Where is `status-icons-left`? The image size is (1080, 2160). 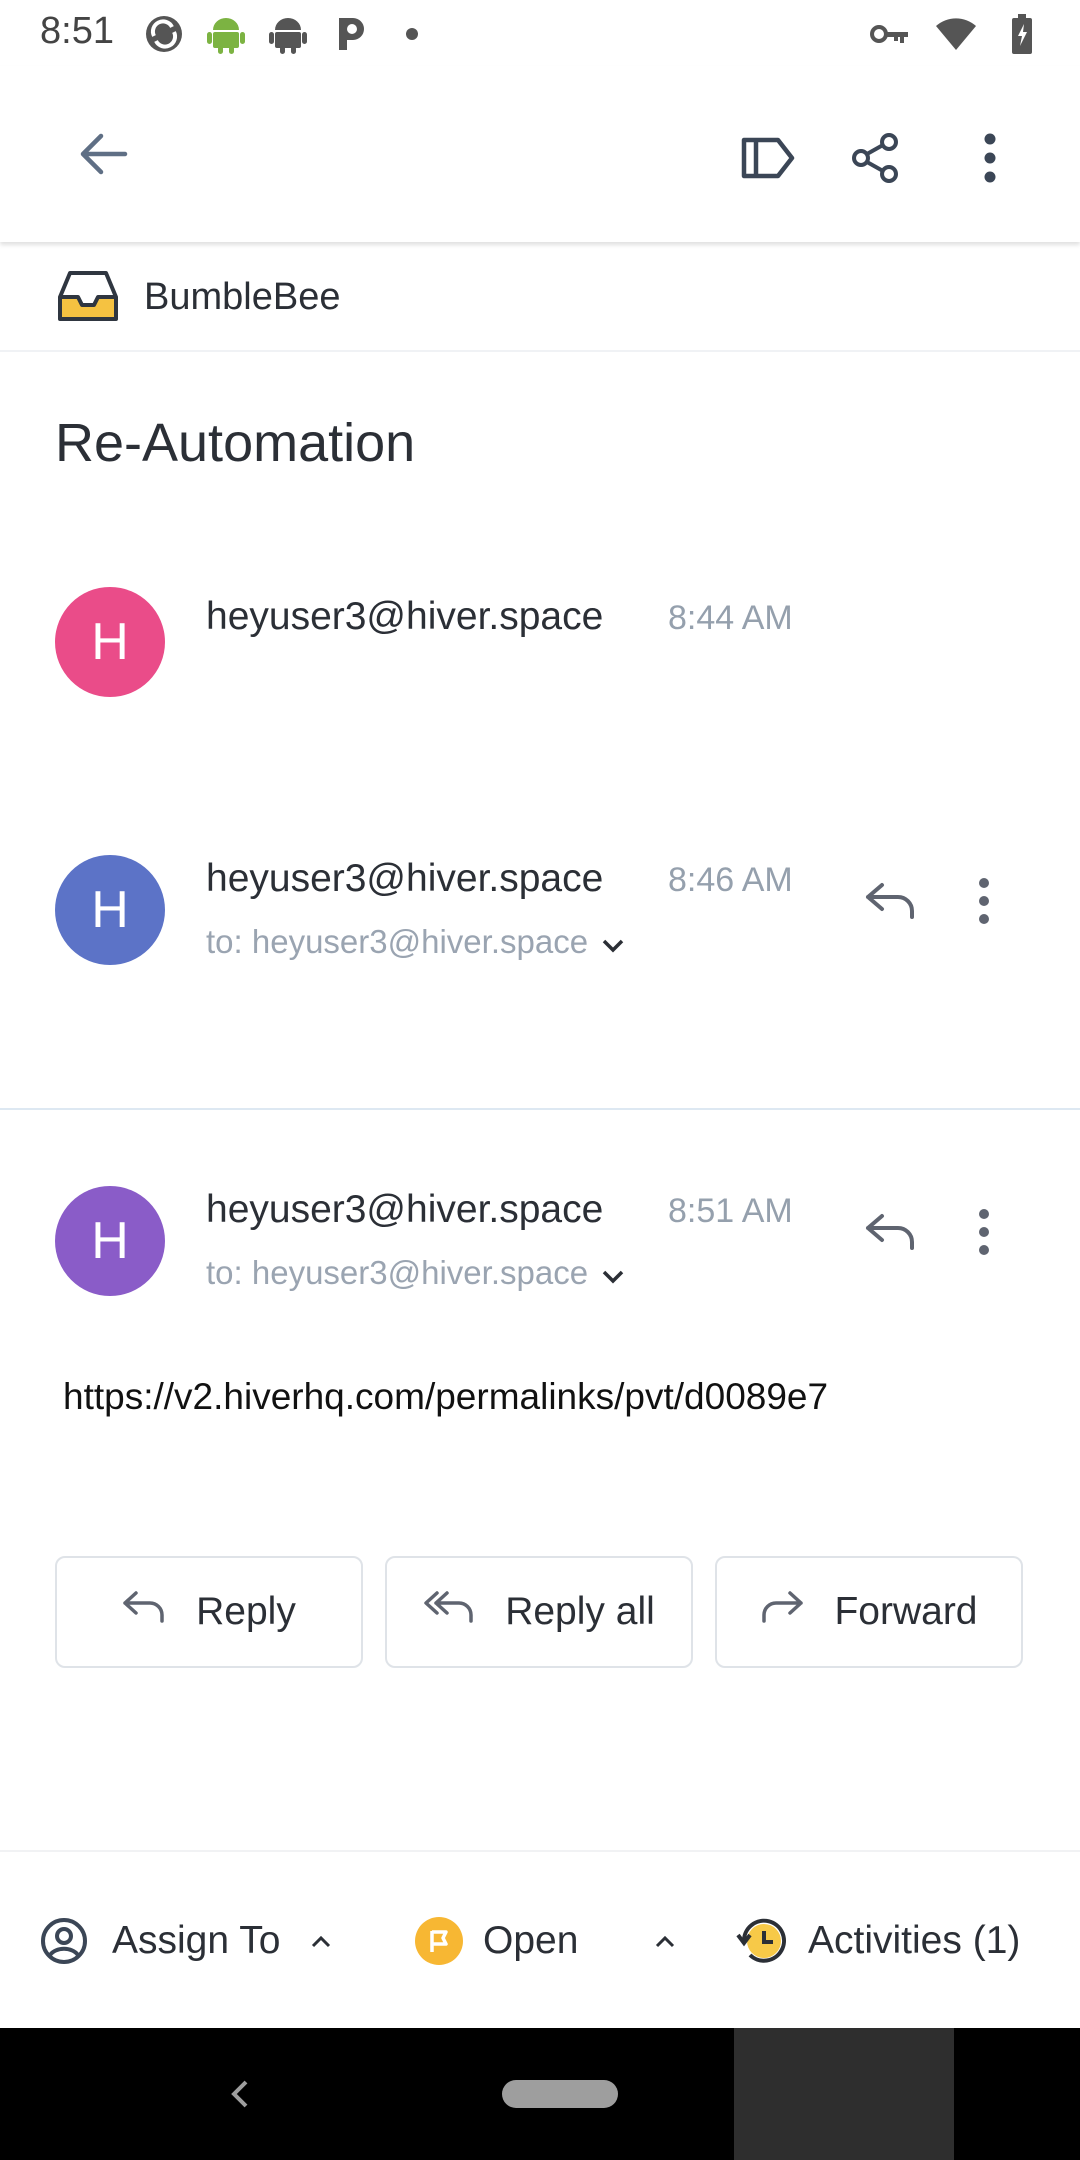 status-icons-left is located at coordinates (288, 34).